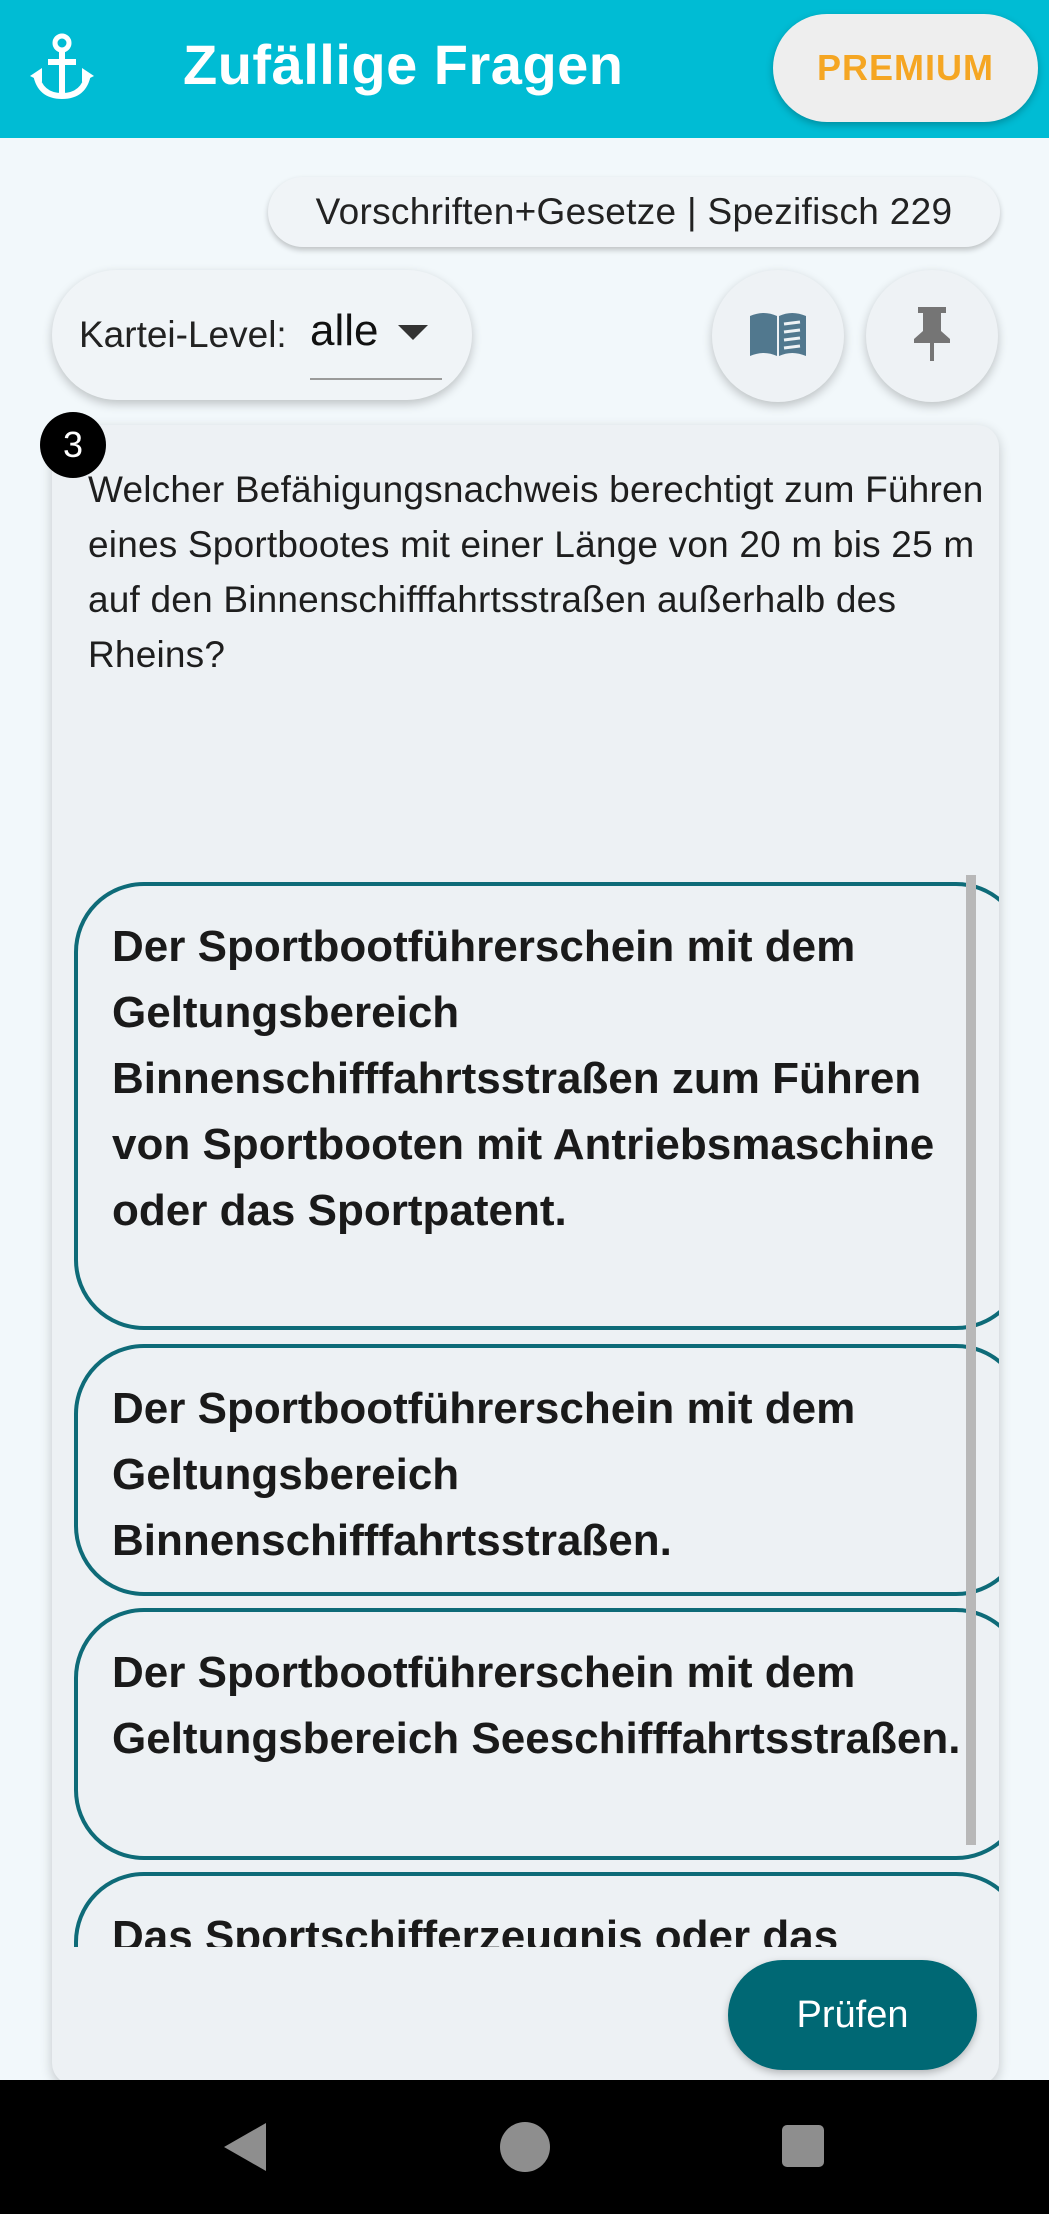 This screenshot has height=2214, width=1049. I want to click on app-title: Zufällige Fragen, so click(403, 64).